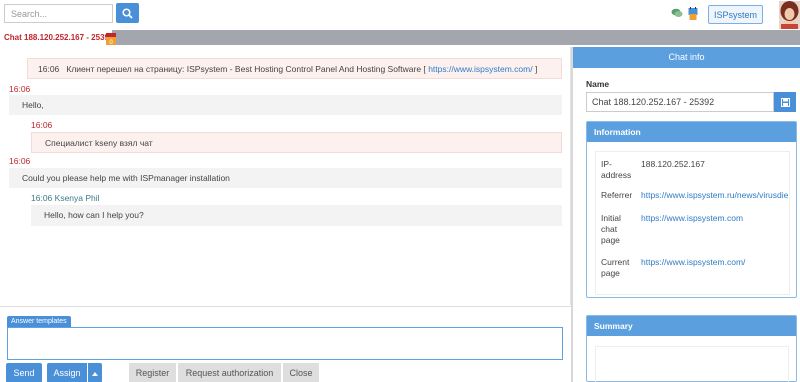  Describe the element at coordinates (673, 164) in the screenshot. I see `info-value: 188.120.252.167` at that location.